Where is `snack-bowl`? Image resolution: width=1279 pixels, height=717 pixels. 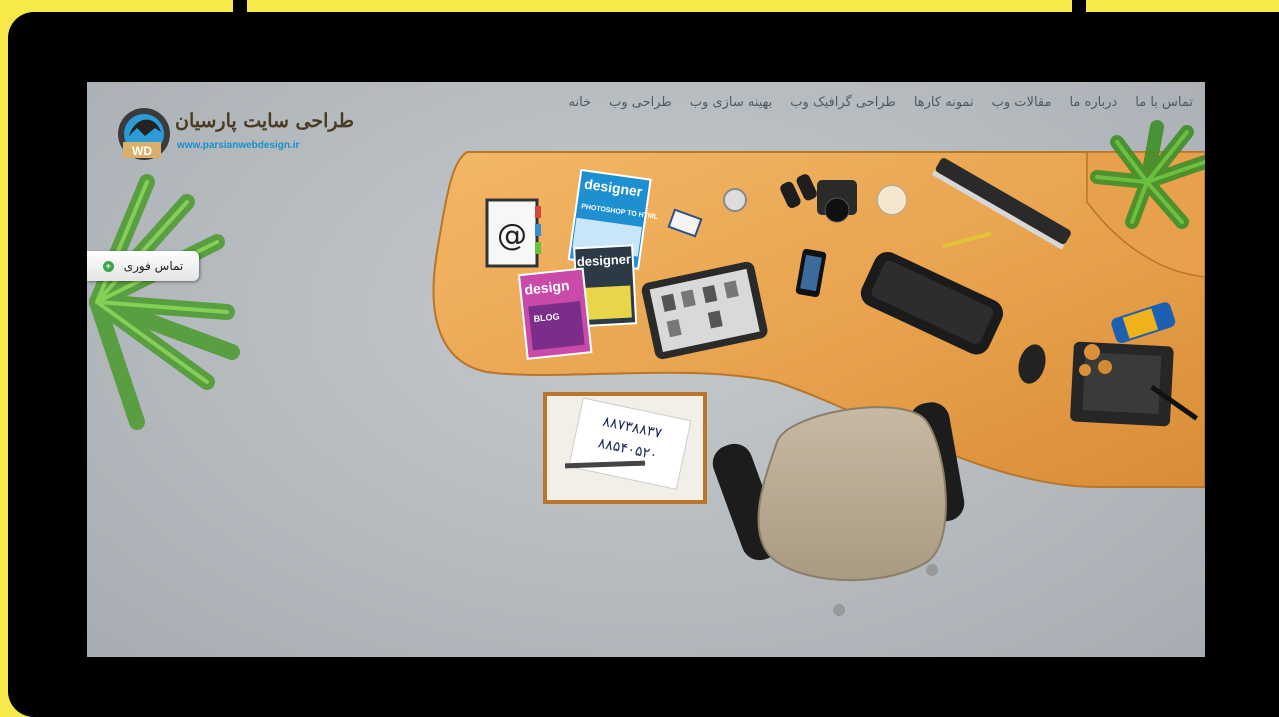 snack-bowl is located at coordinates (892, 200).